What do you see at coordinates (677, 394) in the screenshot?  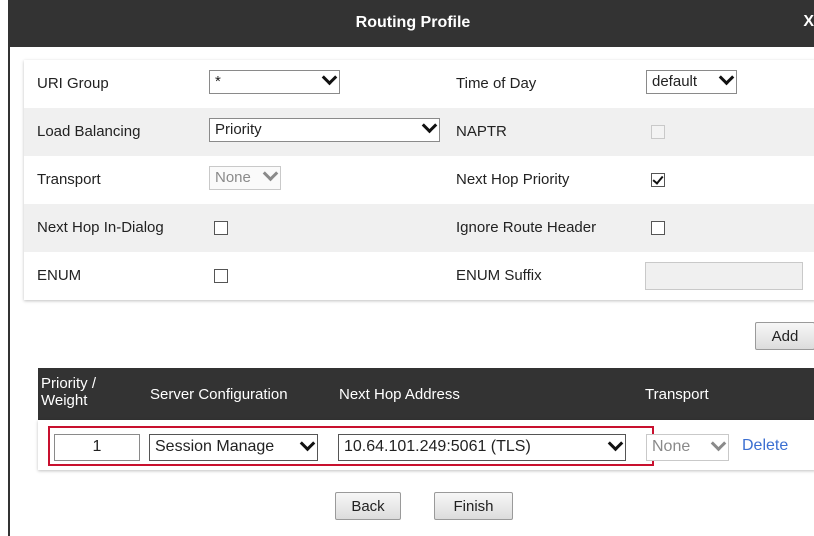 I see `transport-header: Transport` at bounding box center [677, 394].